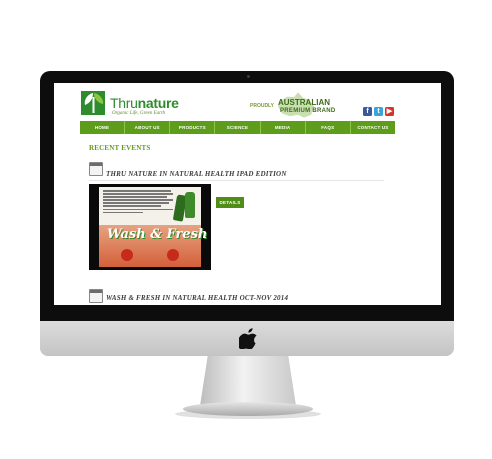 Image resolution: width=492 pixels, height=459 pixels. What do you see at coordinates (328, 127) in the screenshot?
I see `nav-faqs: FAQS` at bounding box center [328, 127].